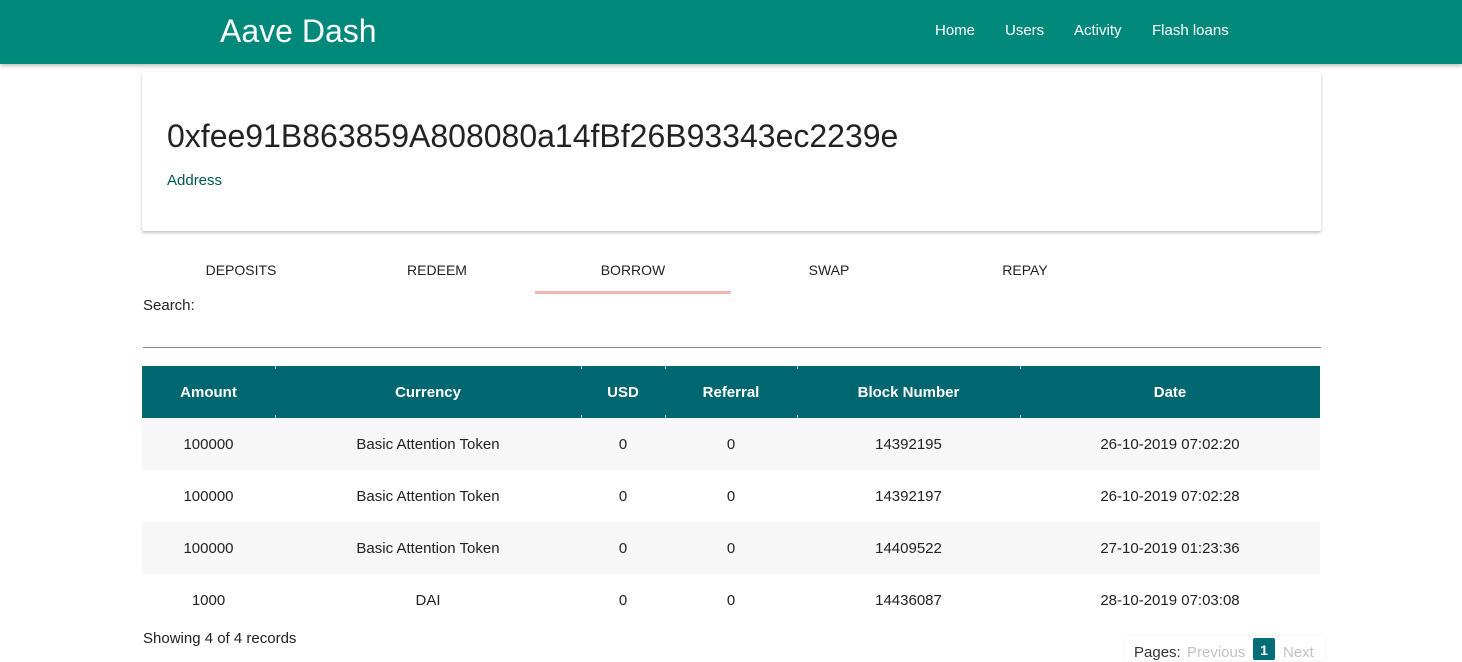 Image resolution: width=1462 pixels, height=662 pixels. I want to click on column-header-usd: USD, so click(623, 392).